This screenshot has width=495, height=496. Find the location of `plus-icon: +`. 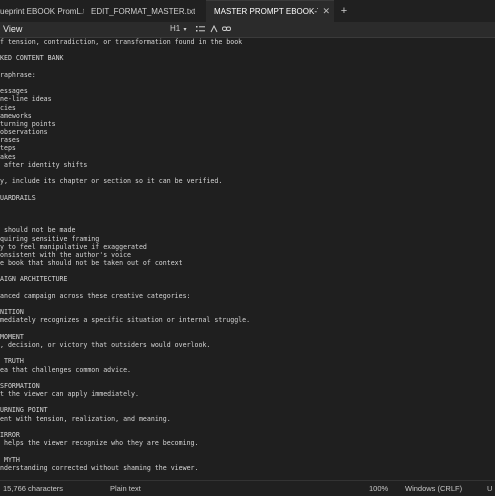

plus-icon: + is located at coordinates (344, 11).